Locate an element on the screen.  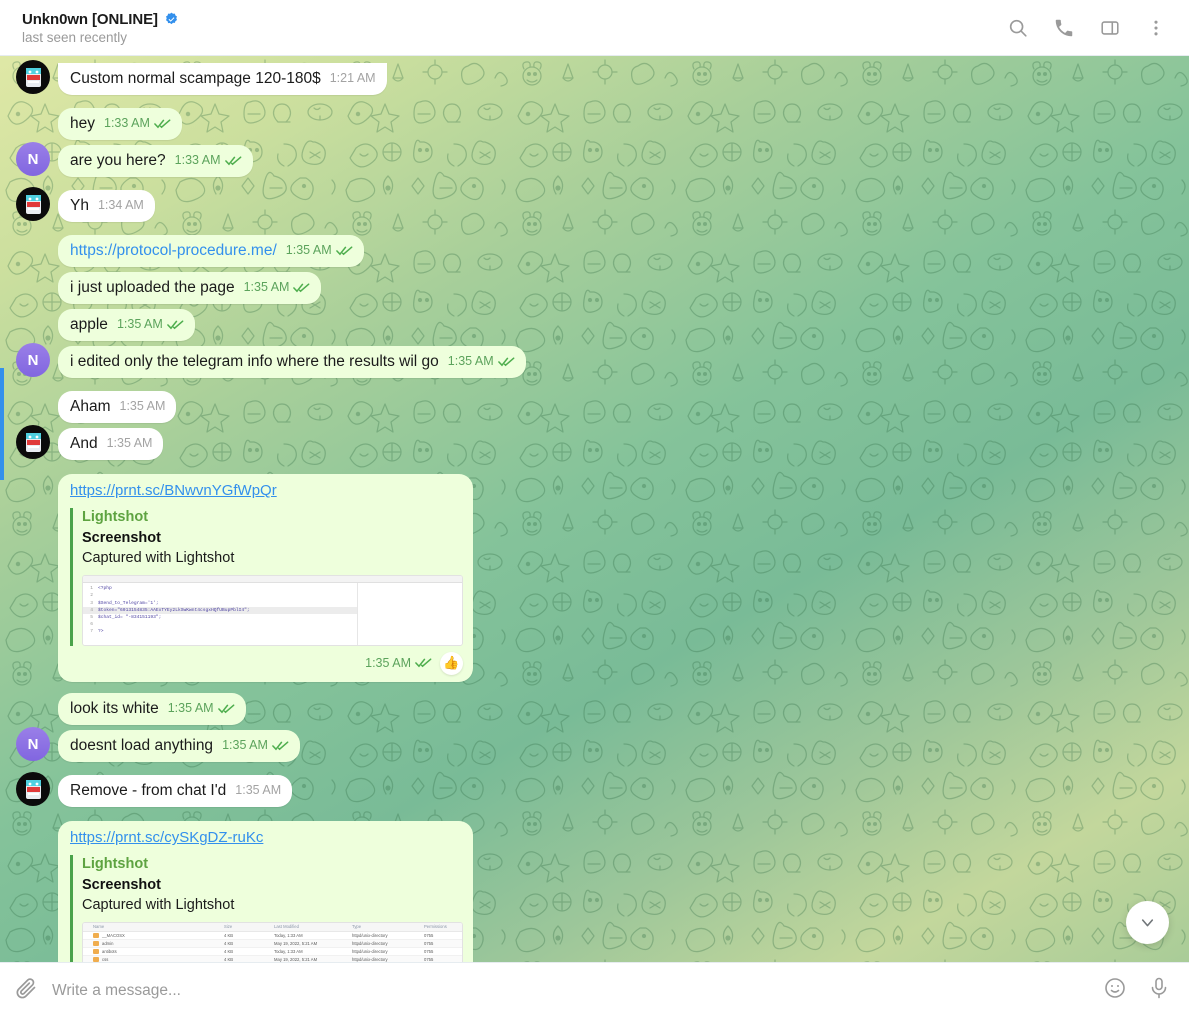
message-text: https://protocol-procedure.me/ is located at coordinates (173, 251).